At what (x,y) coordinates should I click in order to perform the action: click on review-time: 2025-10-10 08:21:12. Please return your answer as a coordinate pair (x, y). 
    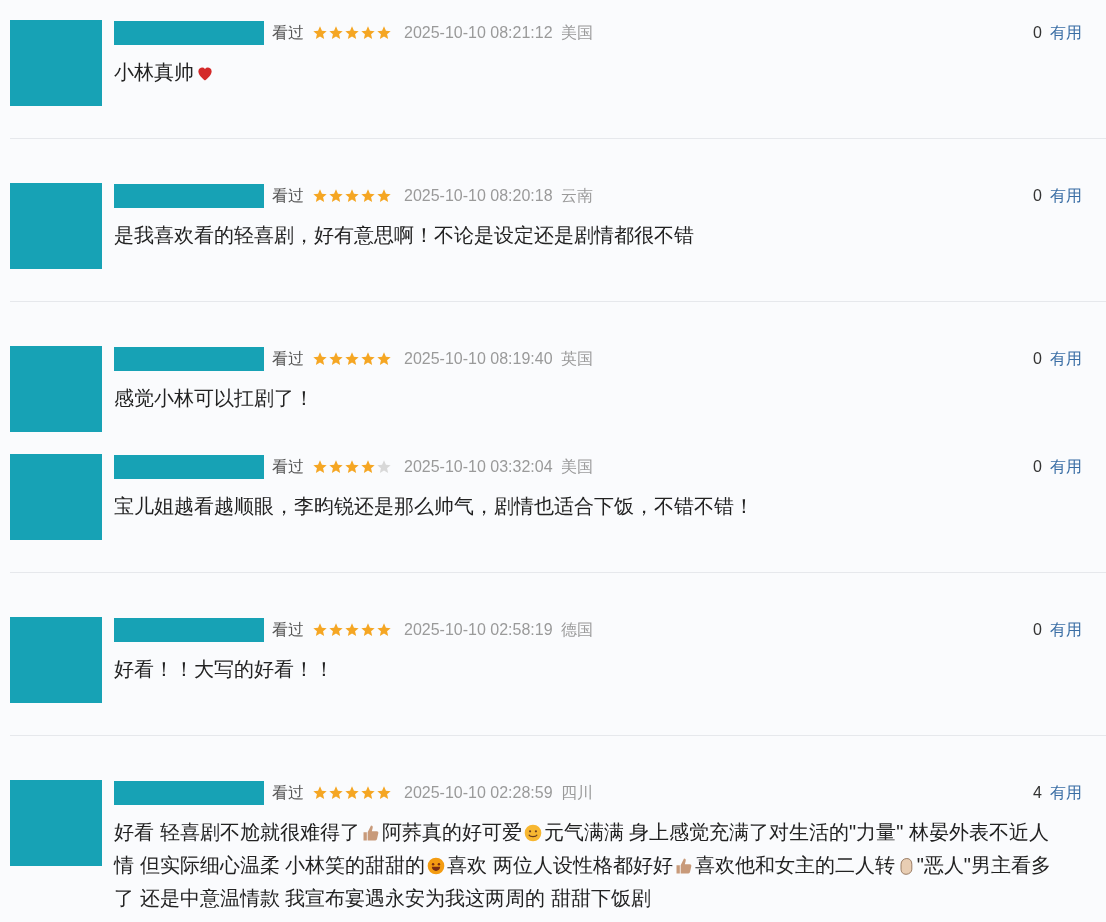
    Looking at the image, I should click on (478, 33).